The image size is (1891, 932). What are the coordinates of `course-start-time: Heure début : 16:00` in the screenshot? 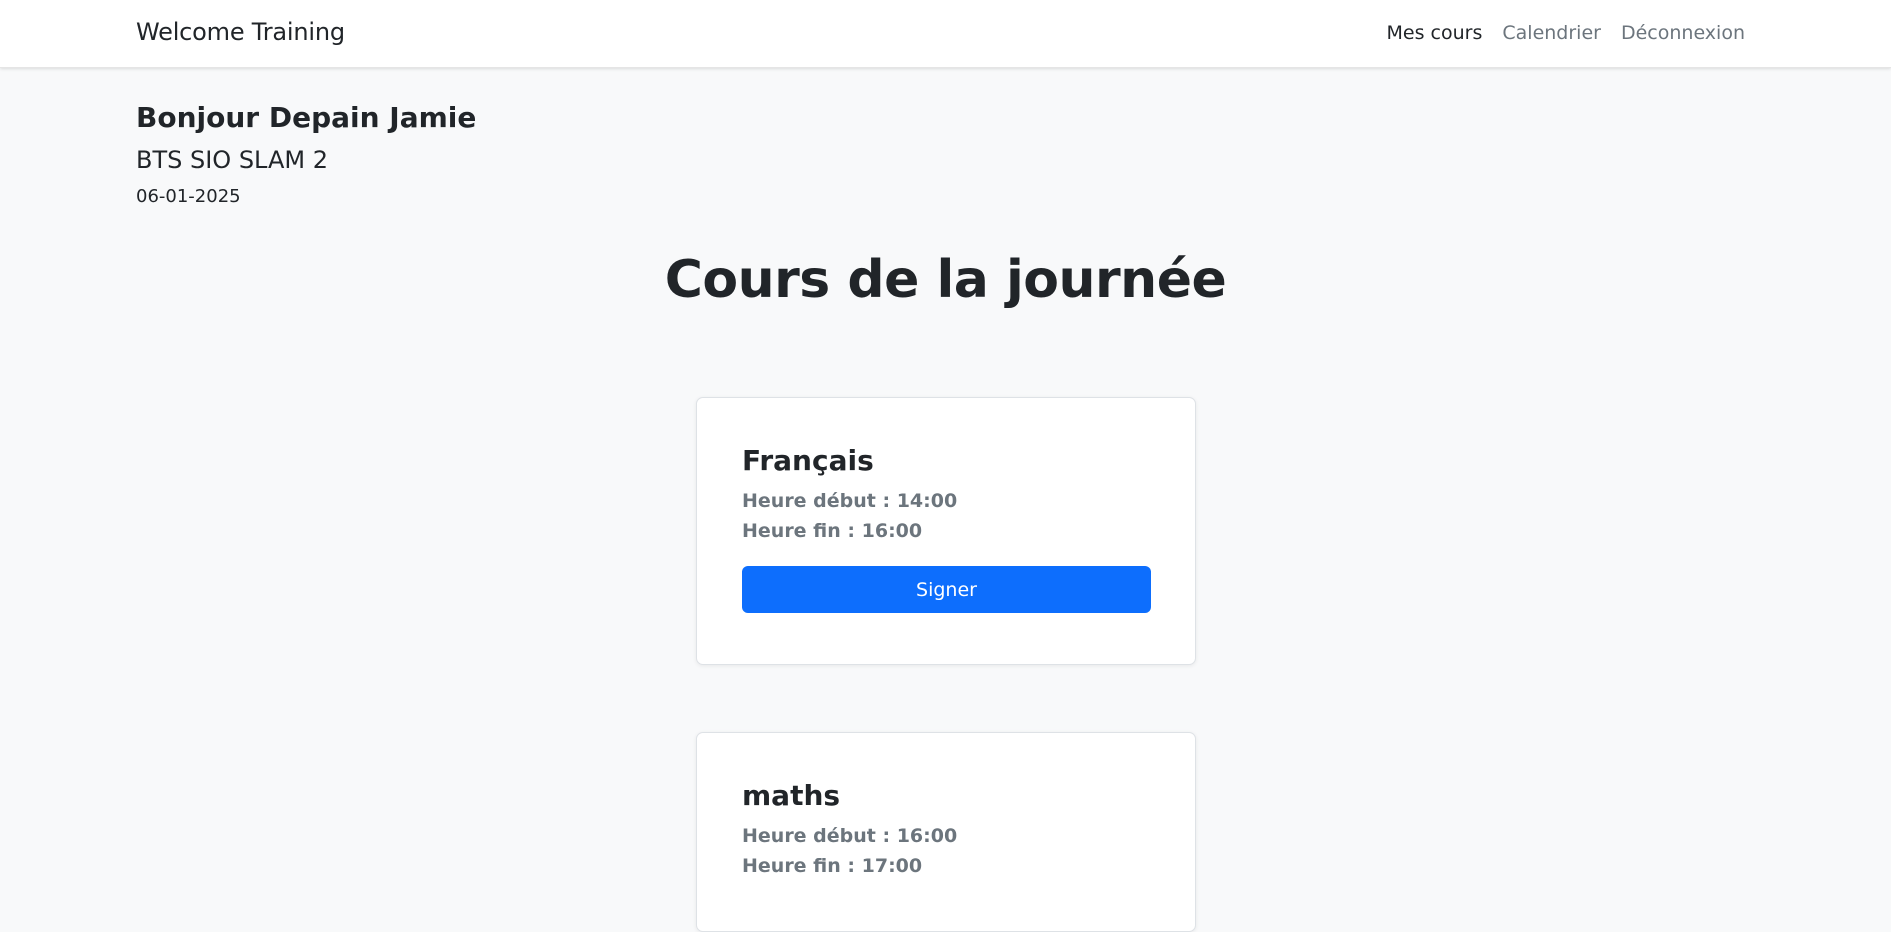 It's located at (850, 836).